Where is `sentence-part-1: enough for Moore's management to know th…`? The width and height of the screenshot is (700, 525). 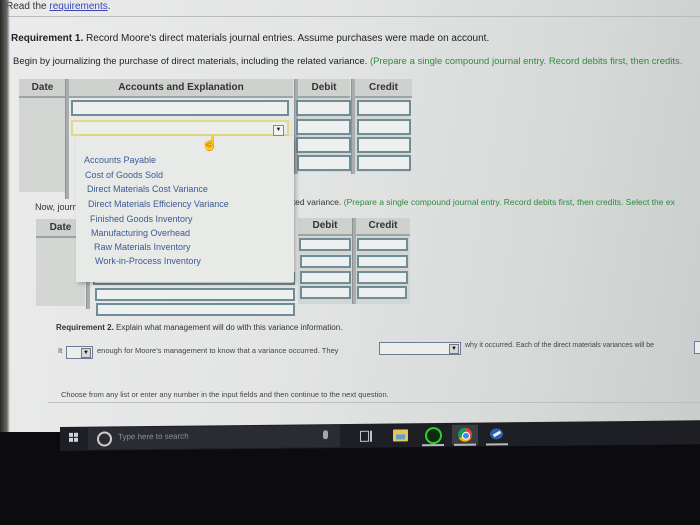
sentence-part-1: enough for Moore's management to know th… is located at coordinates (218, 350).